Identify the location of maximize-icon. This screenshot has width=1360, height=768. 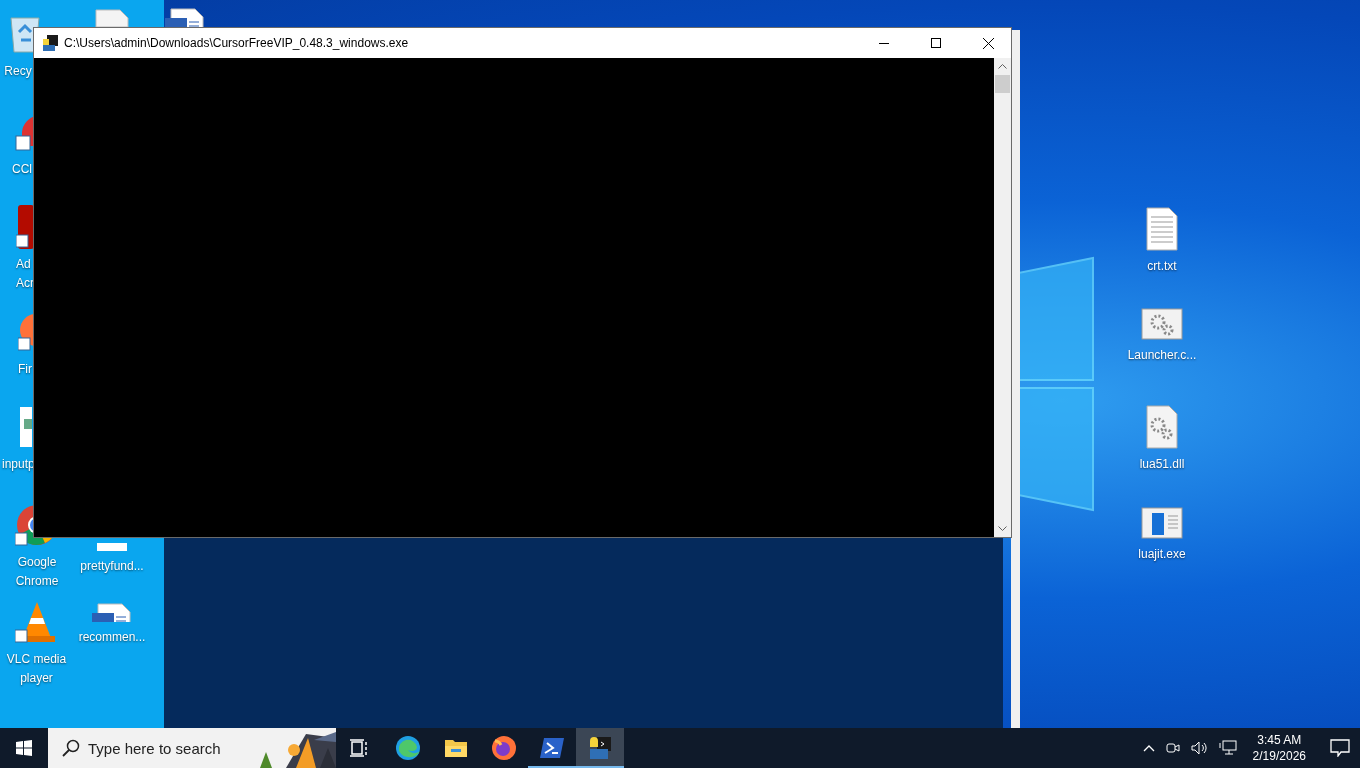
(936, 43).